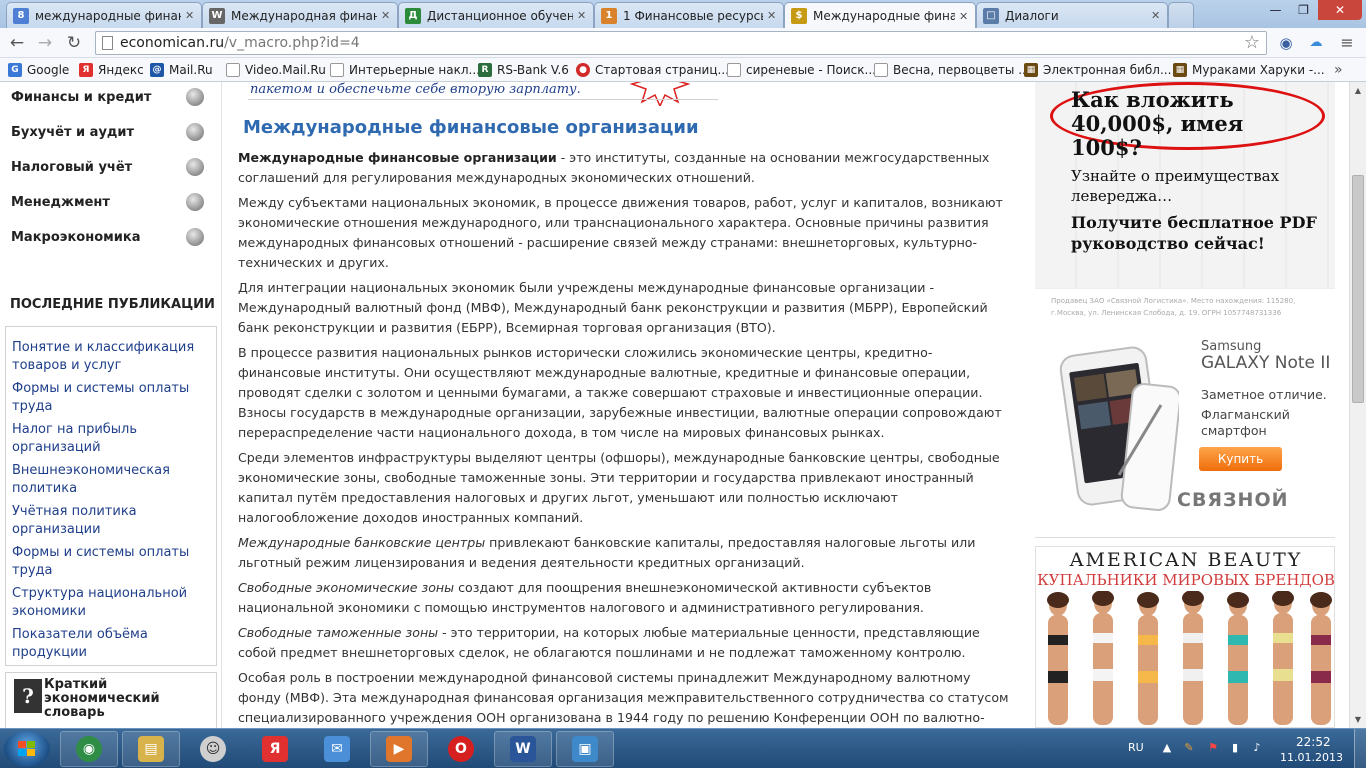  What do you see at coordinates (72, 132) in the screenshot?
I see `category-accounting-audit: Бухучёт и аудит` at bounding box center [72, 132].